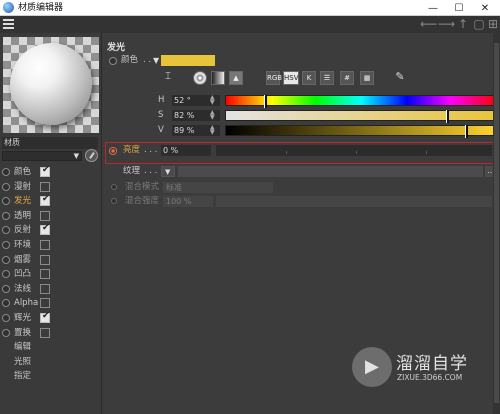  I want to click on mixer-button: ☰, so click(327, 78).